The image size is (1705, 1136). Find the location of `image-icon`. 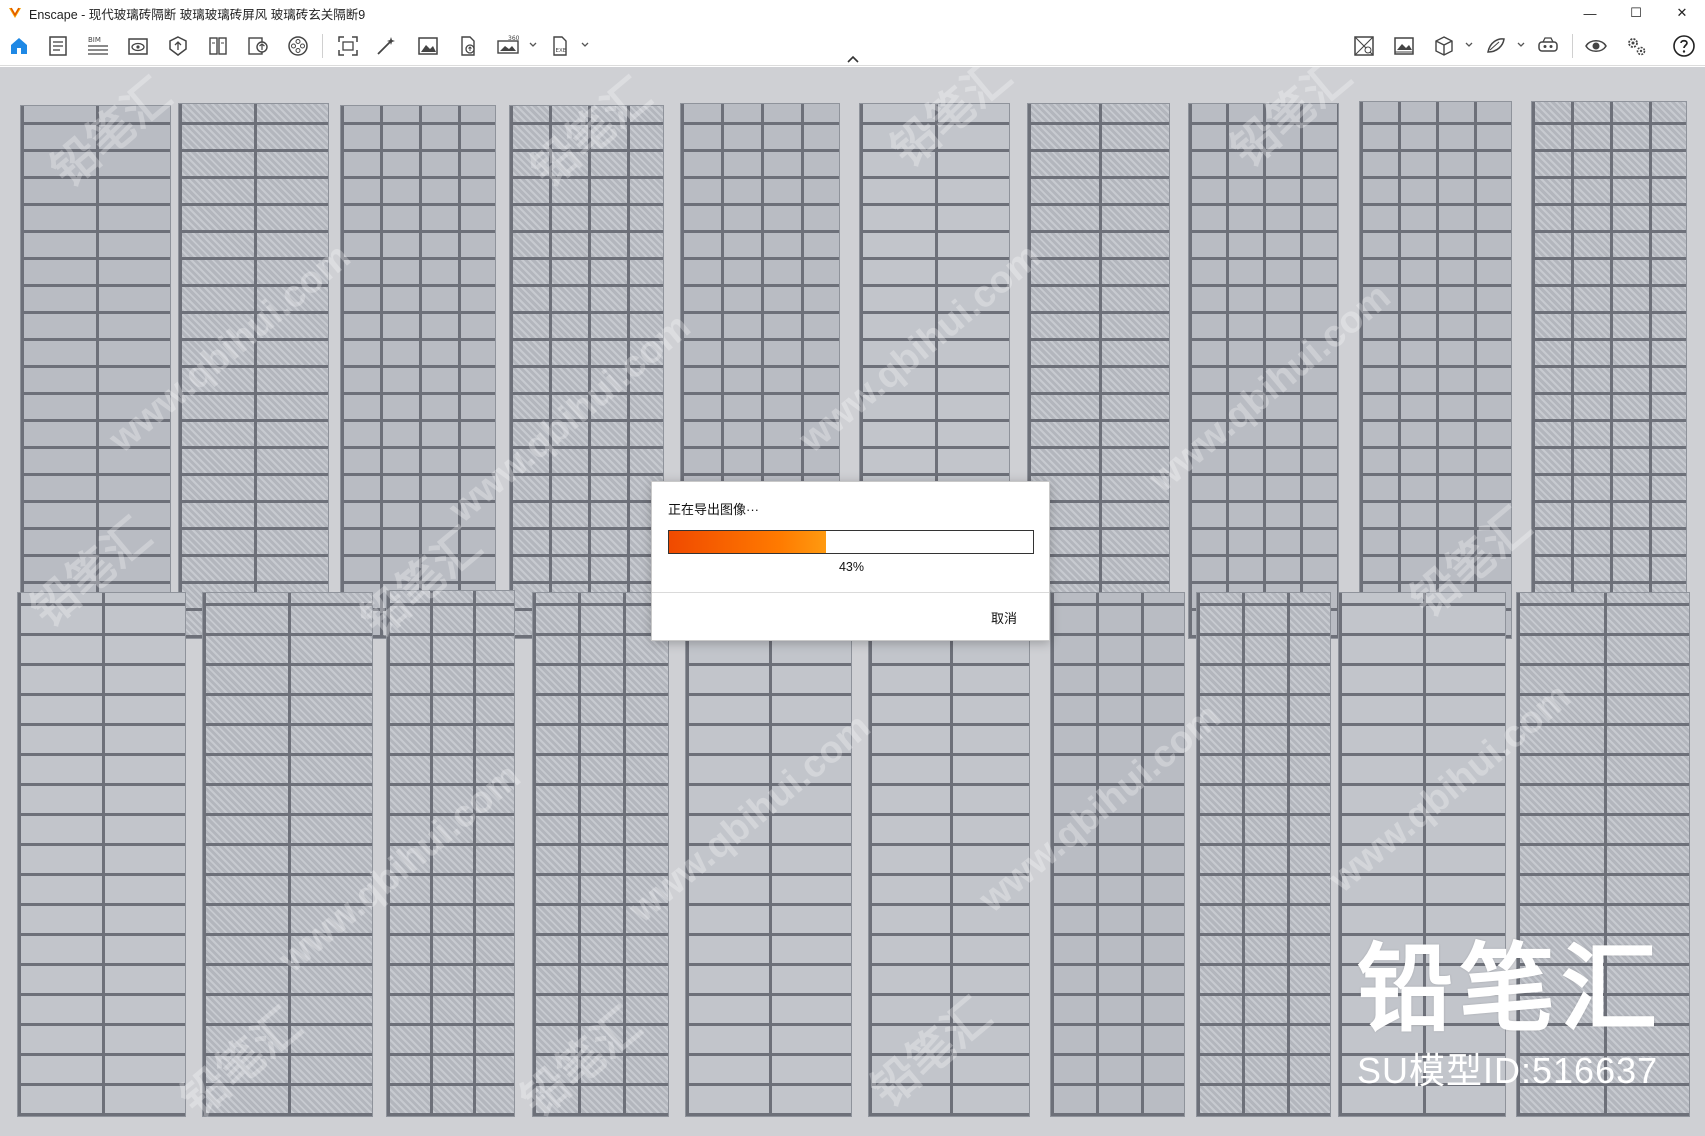

image-icon is located at coordinates (428, 46).